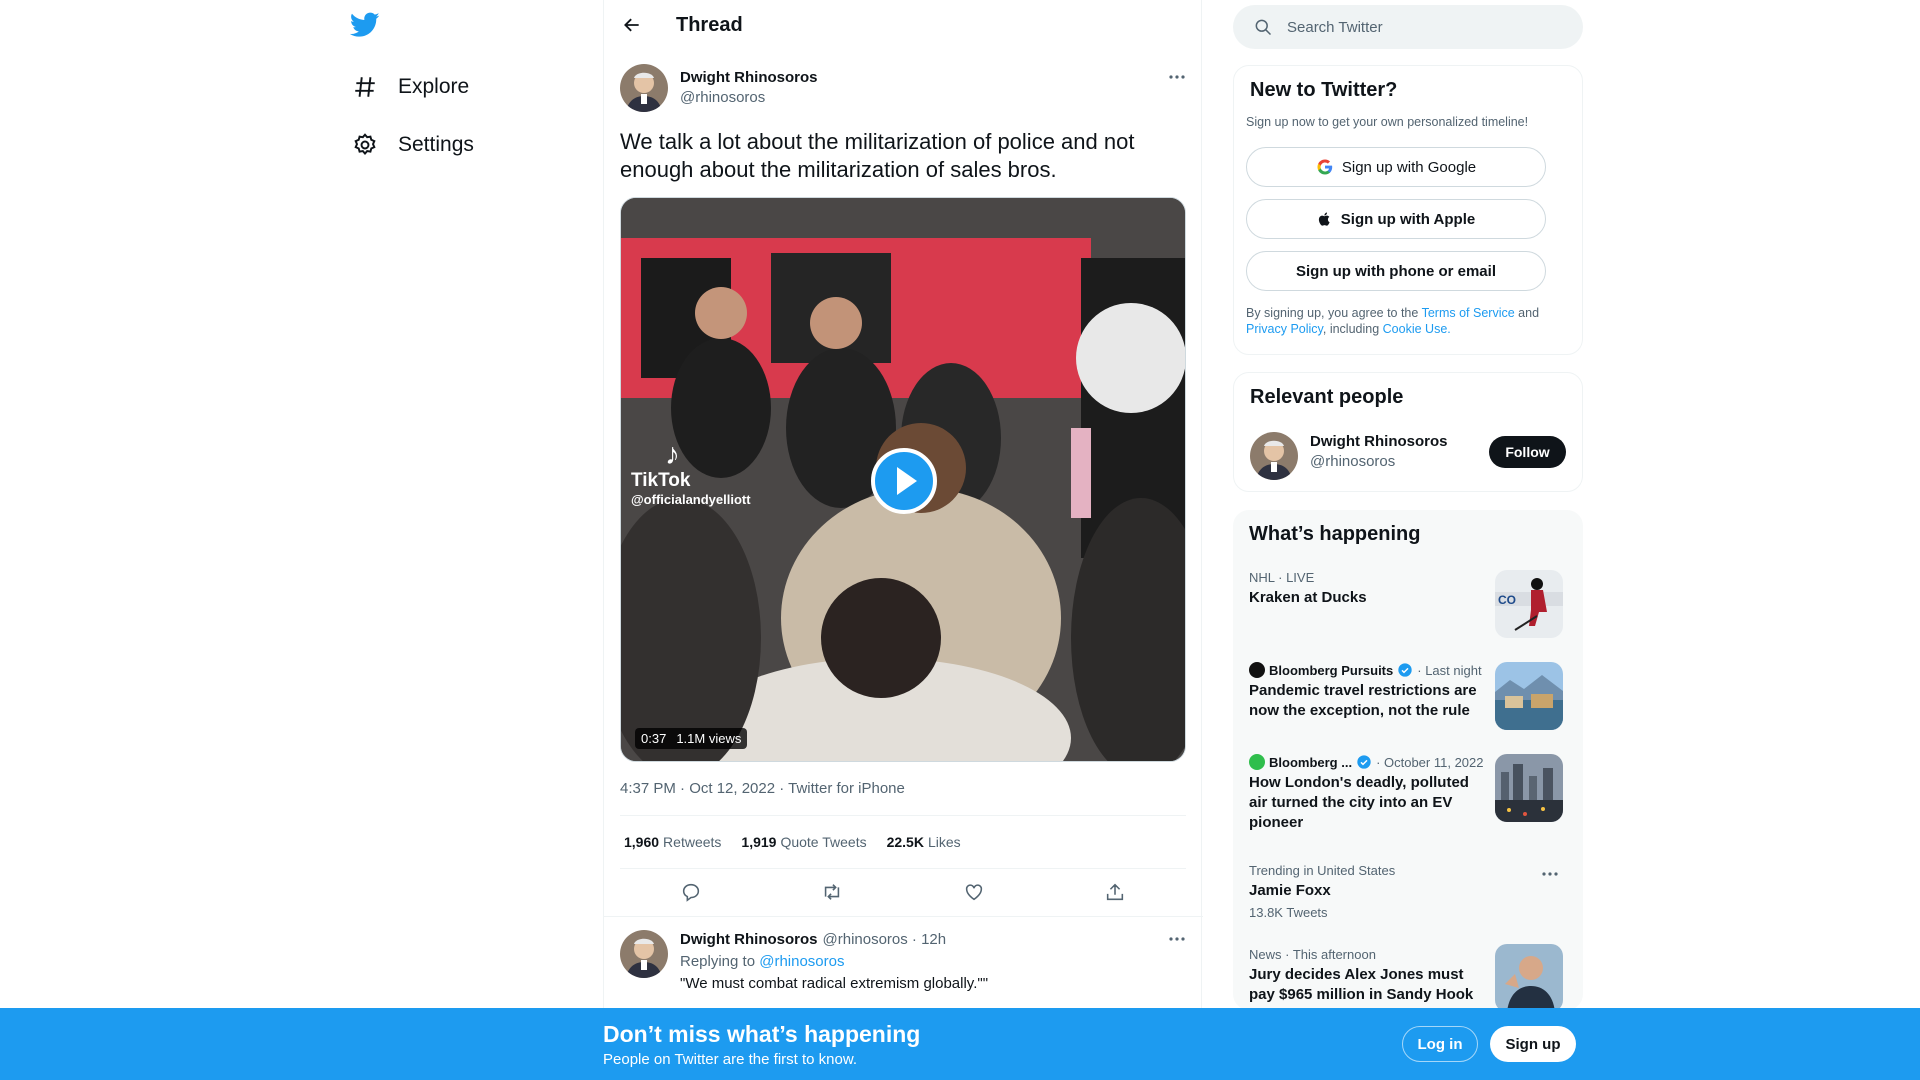 This screenshot has width=1920, height=1080. What do you see at coordinates (672, 454) in the screenshot?
I see `tiktok-note-icon: ♪` at bounding box center [672, 454].